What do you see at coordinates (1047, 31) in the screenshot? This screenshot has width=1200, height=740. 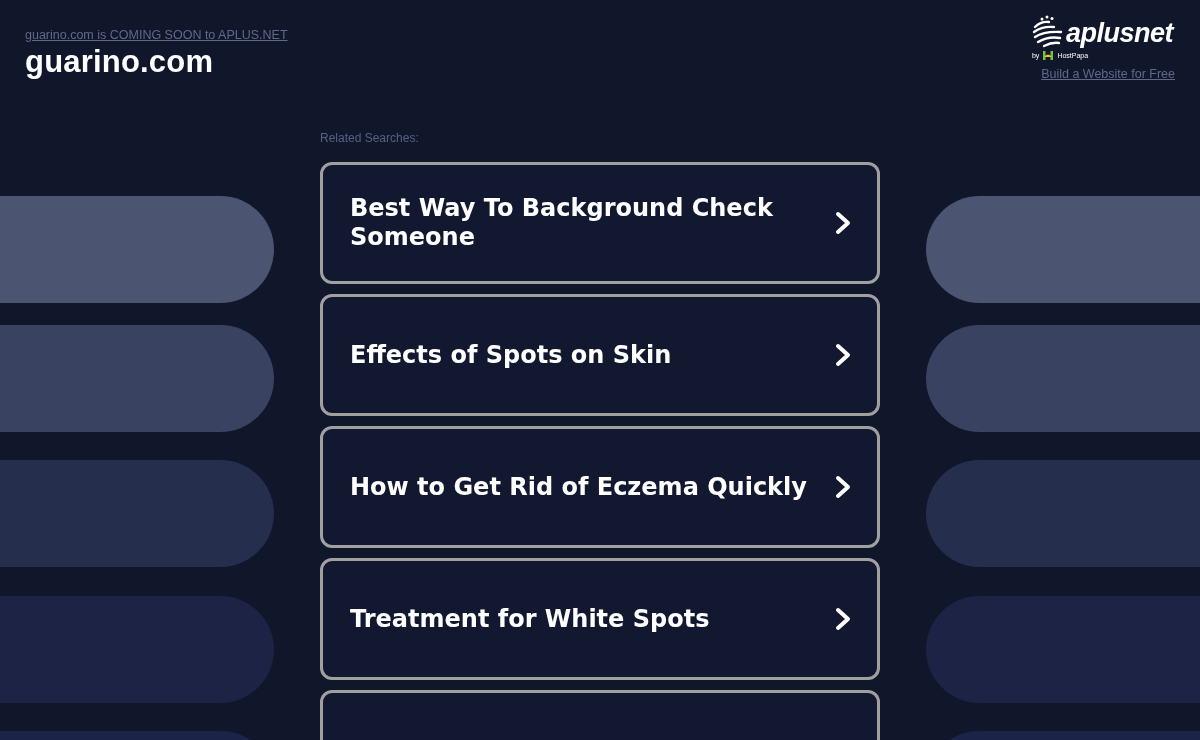 I see `logo-icon` at bounding box center [1047, 31].